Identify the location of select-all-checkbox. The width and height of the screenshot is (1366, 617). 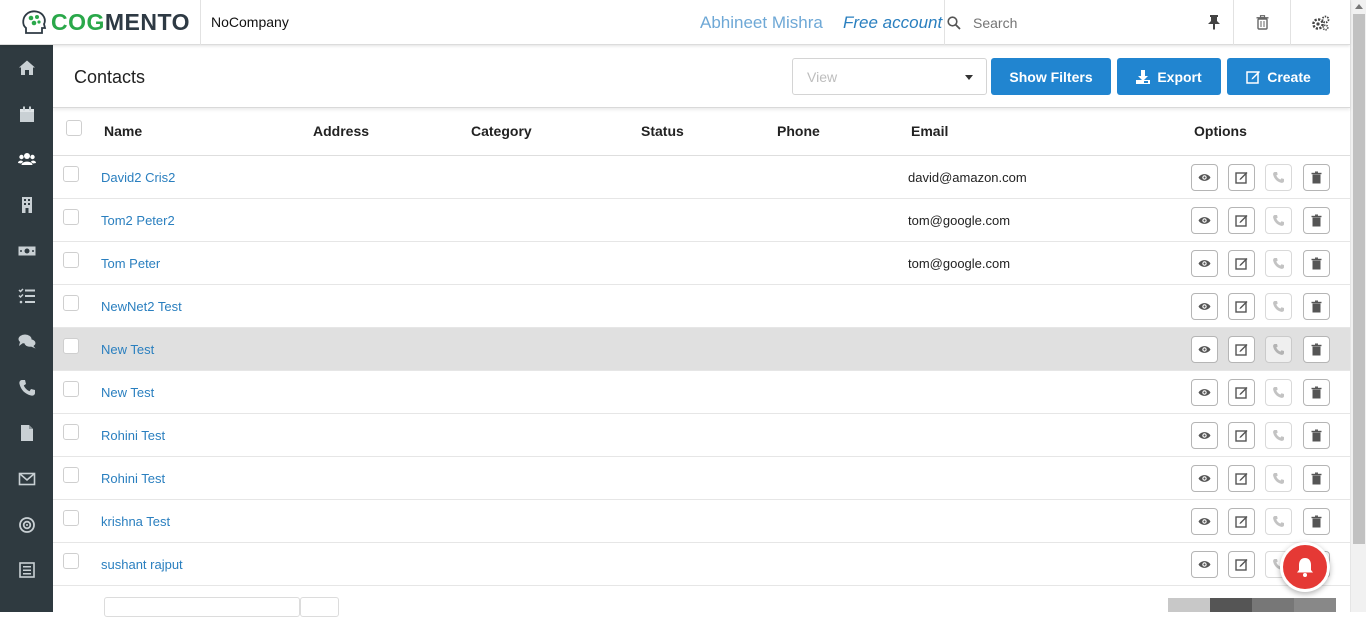
(74, 128).